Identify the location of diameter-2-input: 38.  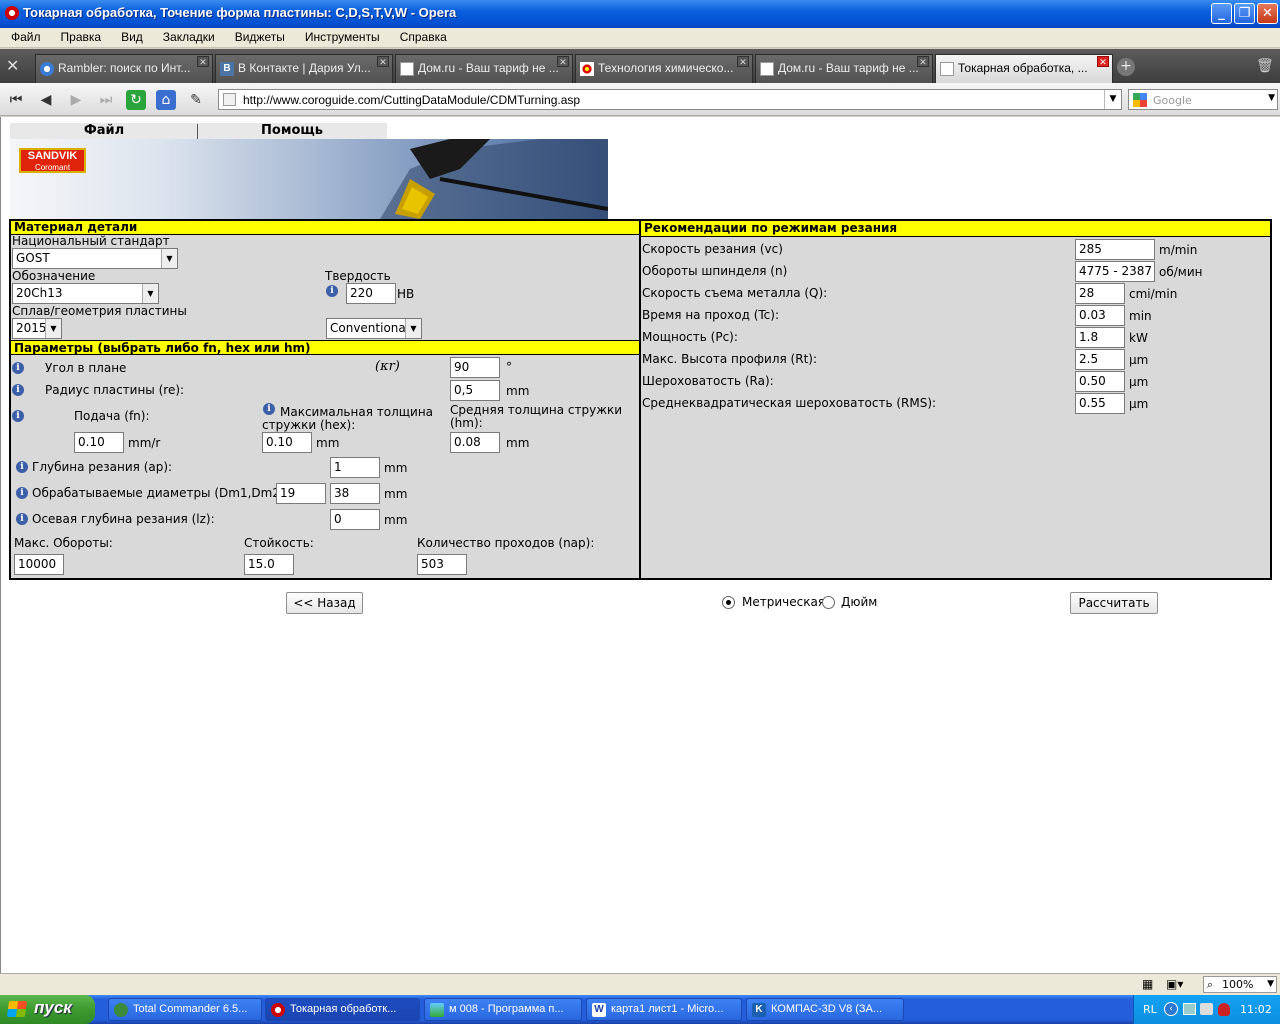
(355, 493).